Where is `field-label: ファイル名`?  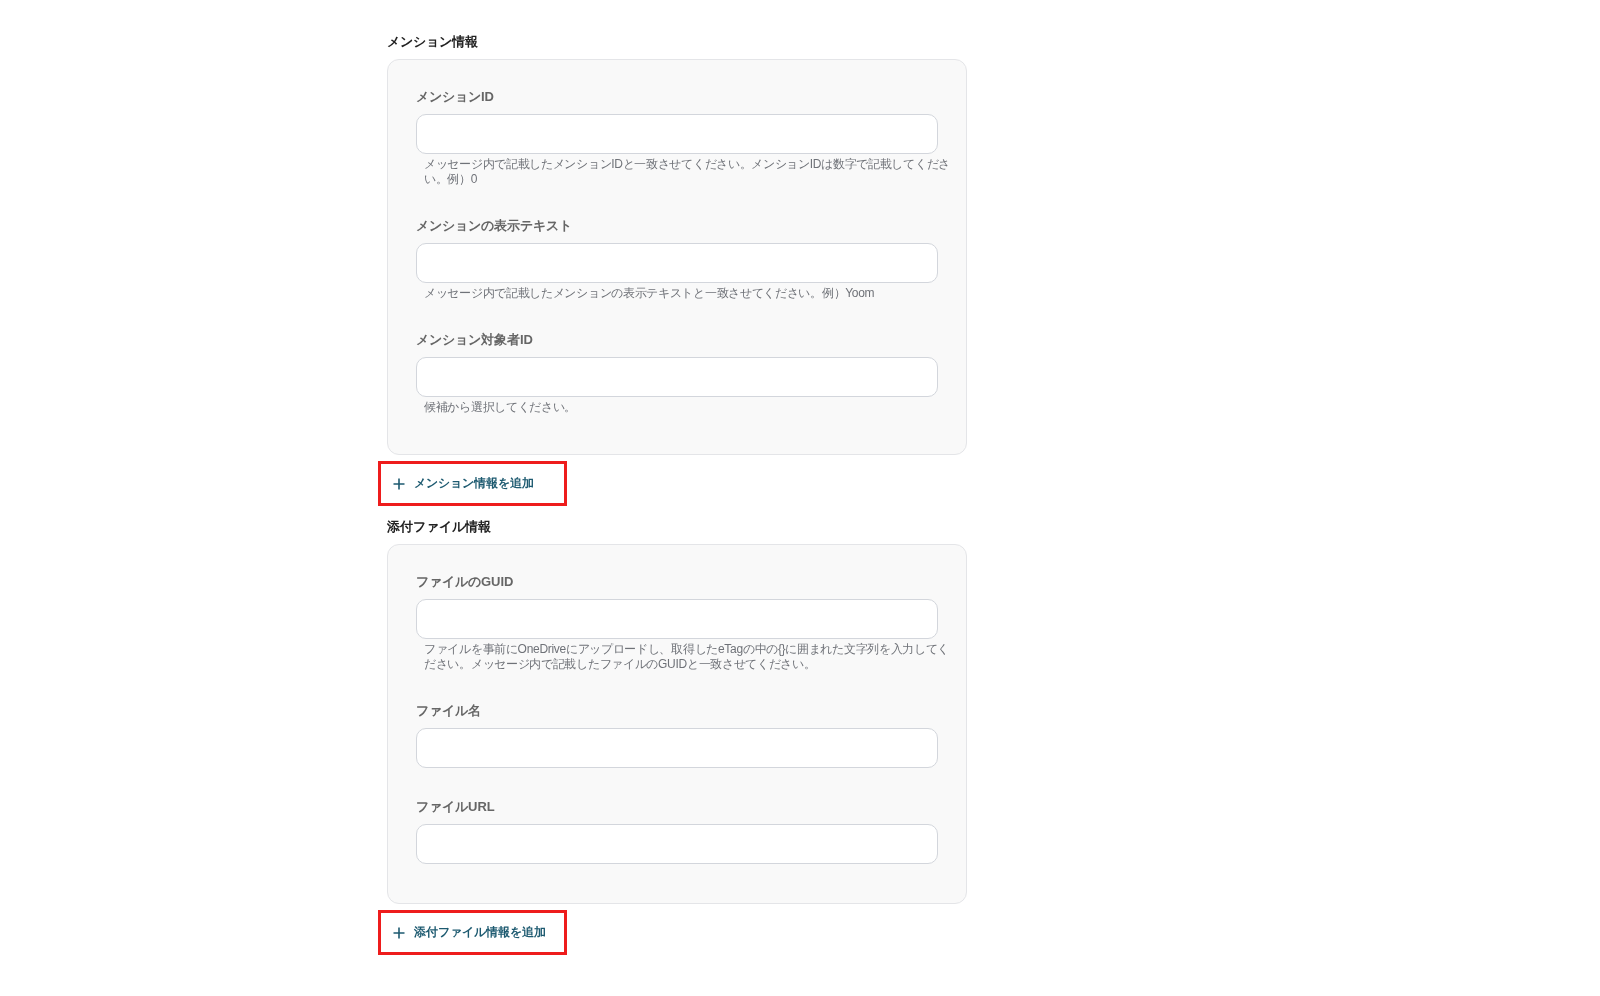
field-label: ファイル名 is located at coordinates (448, 711).